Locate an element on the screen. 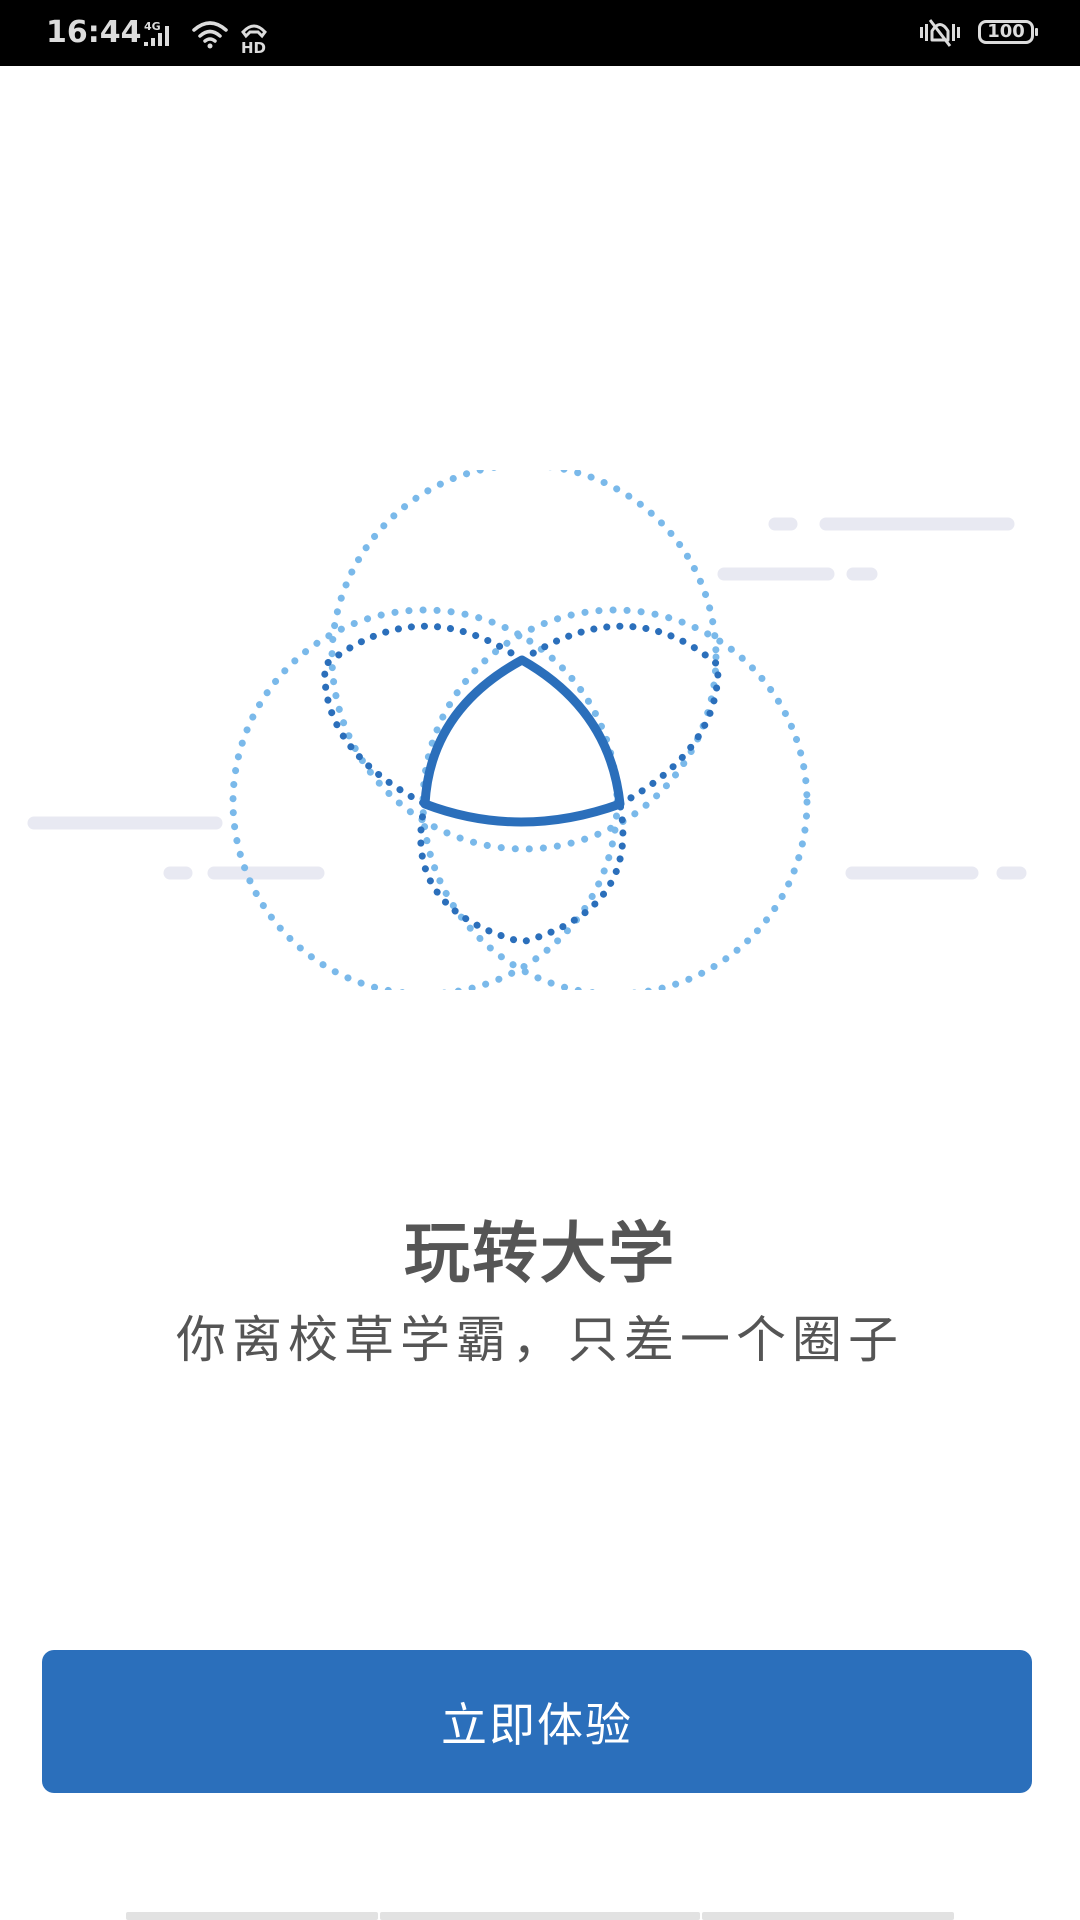 The width and height of the screenshot is (1080, 1920). center-triangle is located at coordinates (522, 741).